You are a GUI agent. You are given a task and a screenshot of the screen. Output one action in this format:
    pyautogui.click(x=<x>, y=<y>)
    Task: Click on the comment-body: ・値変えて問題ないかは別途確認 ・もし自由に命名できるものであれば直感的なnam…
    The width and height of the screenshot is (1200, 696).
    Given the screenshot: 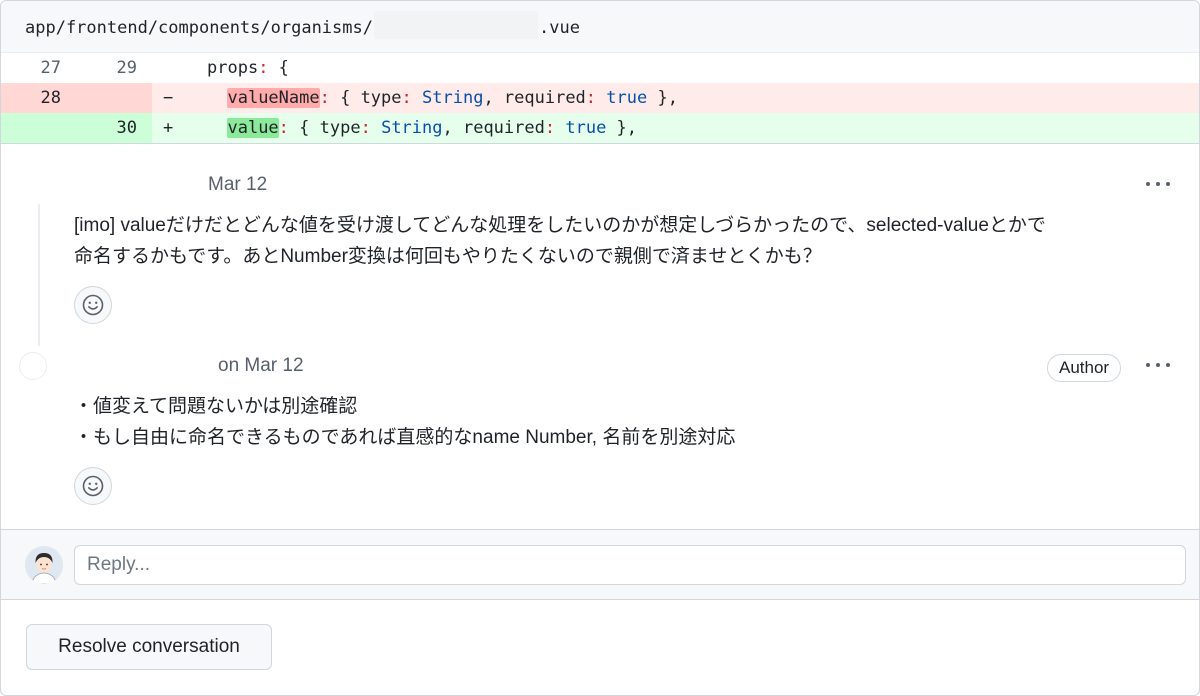 What is the action you would take?
    pyautogui.click(x=404, y=422)
    